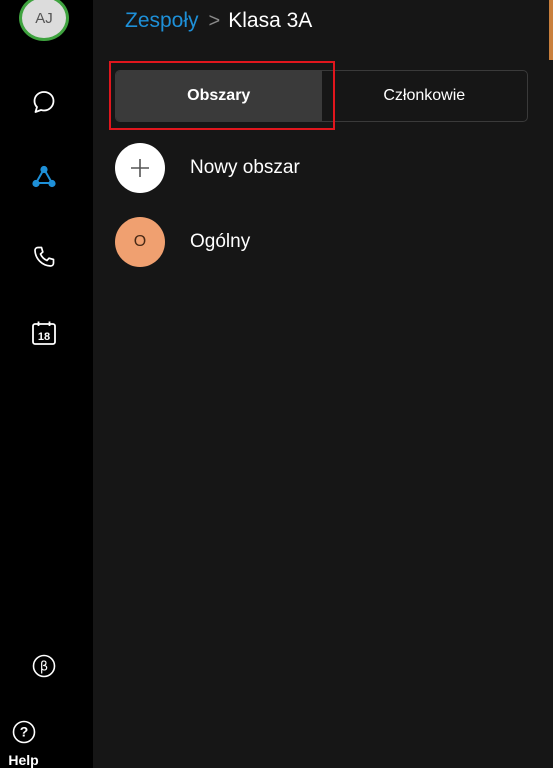 This screenshot has height=768, width=553. I want to click on space-label: Ogólny, so click(220, 241).